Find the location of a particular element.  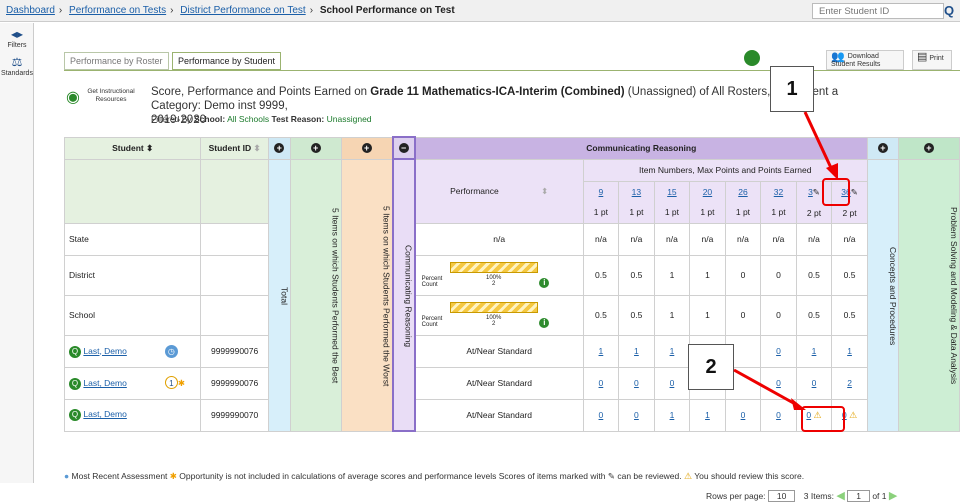

items-count: 3 Items: is located at coordinates (818, 496).